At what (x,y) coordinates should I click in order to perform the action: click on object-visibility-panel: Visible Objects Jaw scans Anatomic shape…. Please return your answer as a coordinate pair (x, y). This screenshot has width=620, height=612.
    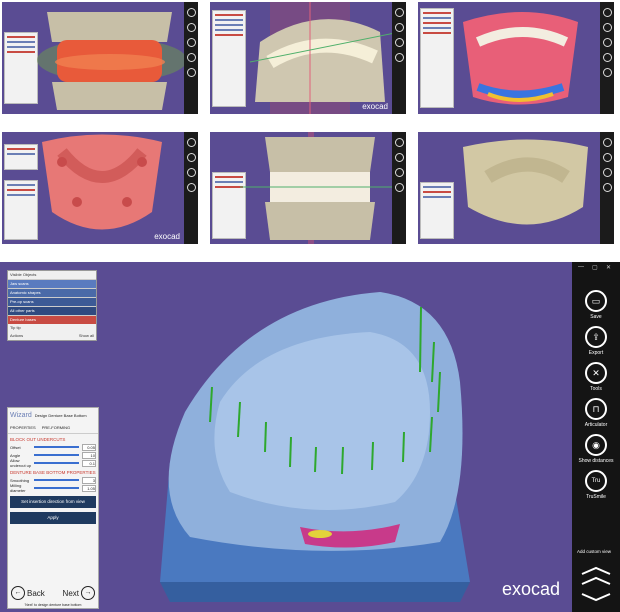
    Looking at the image, I should click on (52, 305).